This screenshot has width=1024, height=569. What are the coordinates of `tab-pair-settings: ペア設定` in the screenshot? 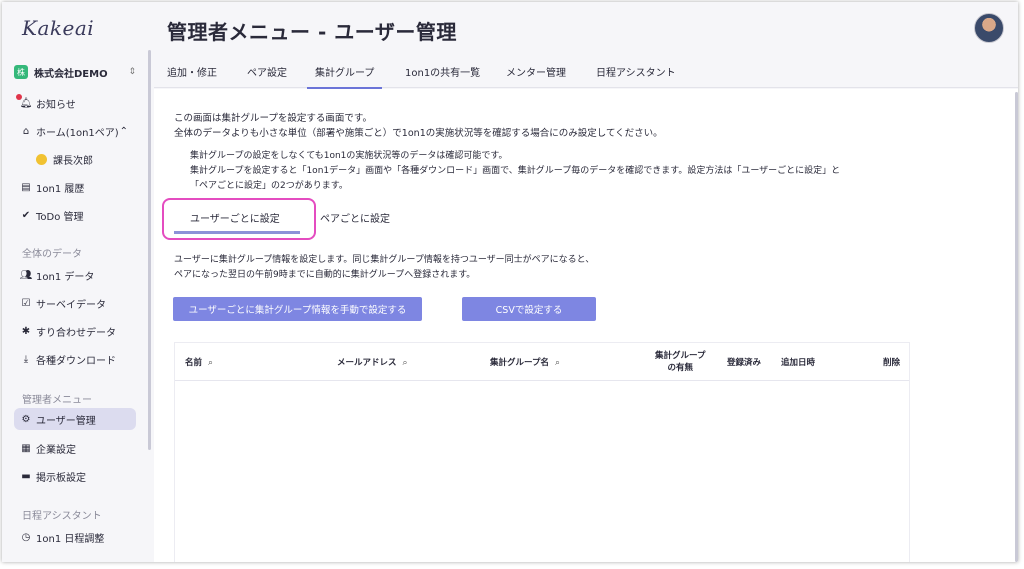 It's located at (267, 75).